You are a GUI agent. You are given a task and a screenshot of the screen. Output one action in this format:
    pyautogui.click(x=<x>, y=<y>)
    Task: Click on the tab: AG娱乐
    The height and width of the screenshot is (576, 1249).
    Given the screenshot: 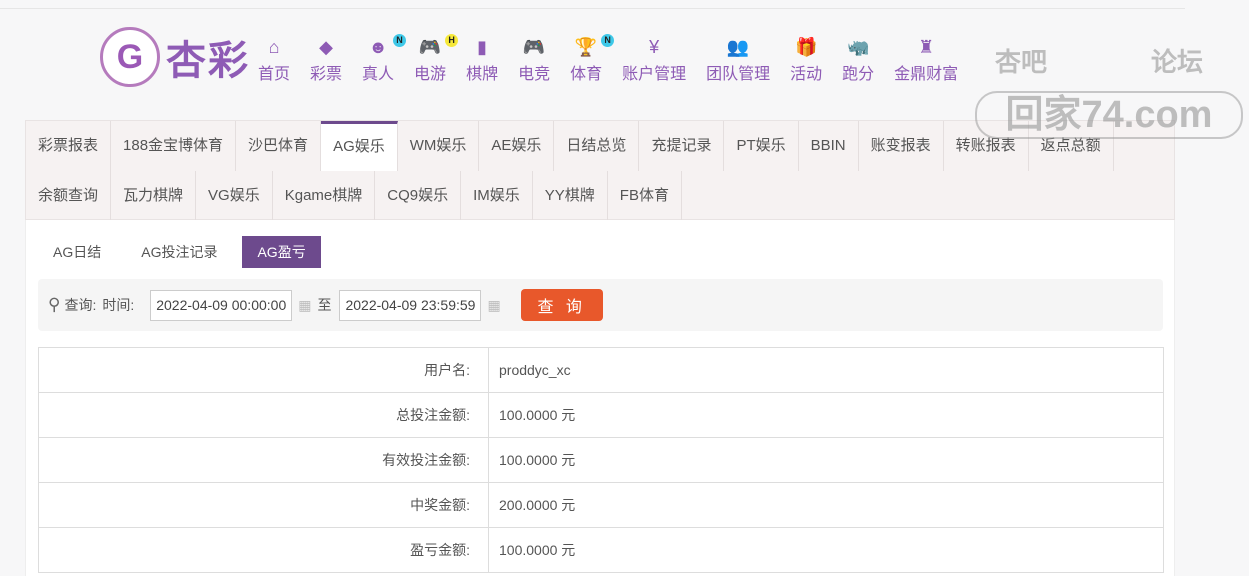 What is the action you would take?
    pyautogui.click(x=359, y=146)
    